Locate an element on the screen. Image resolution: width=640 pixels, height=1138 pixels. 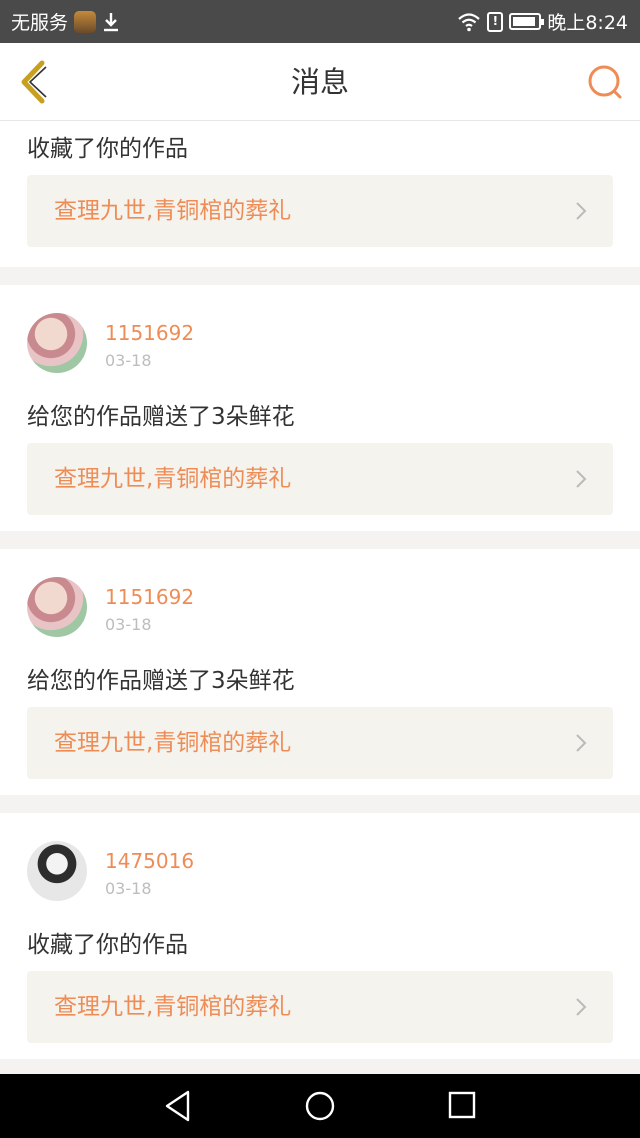
app-icon is located at coordinates (85, 21).